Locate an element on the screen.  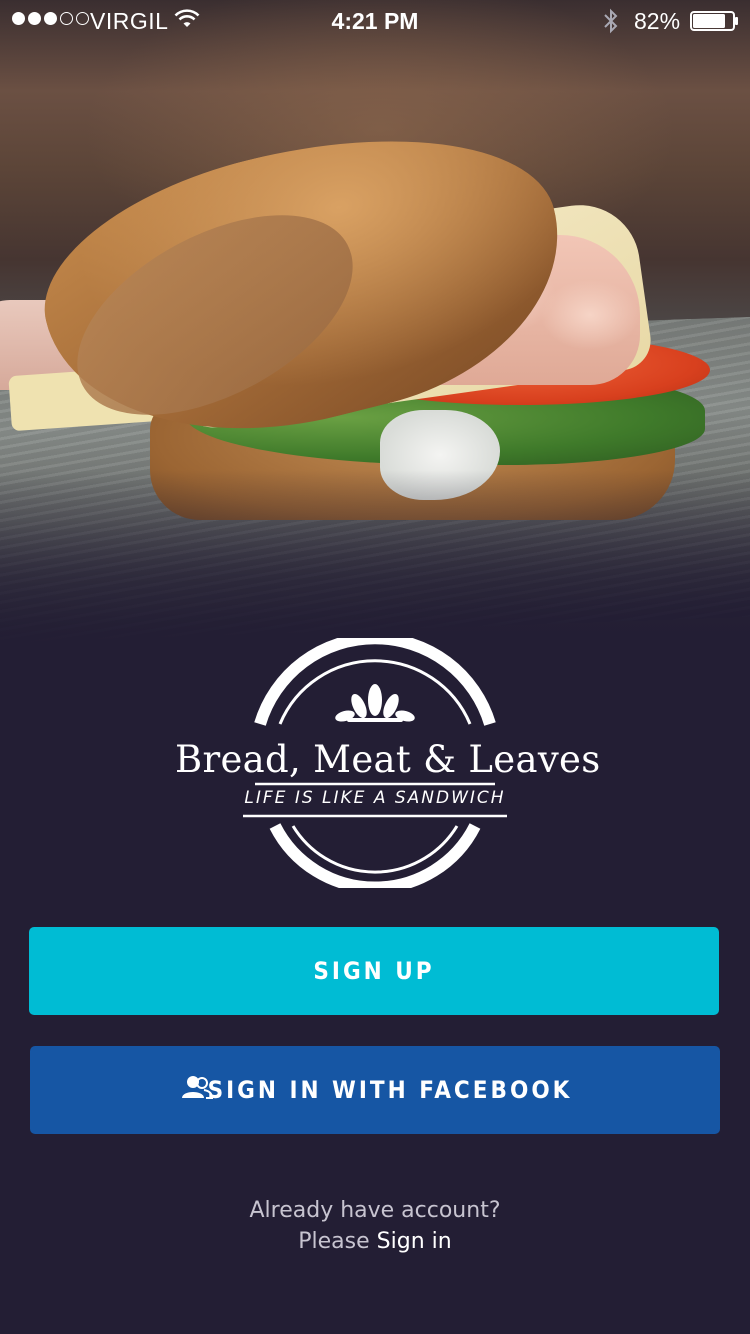
user-group-icon is located at coordinates (198, 1087).